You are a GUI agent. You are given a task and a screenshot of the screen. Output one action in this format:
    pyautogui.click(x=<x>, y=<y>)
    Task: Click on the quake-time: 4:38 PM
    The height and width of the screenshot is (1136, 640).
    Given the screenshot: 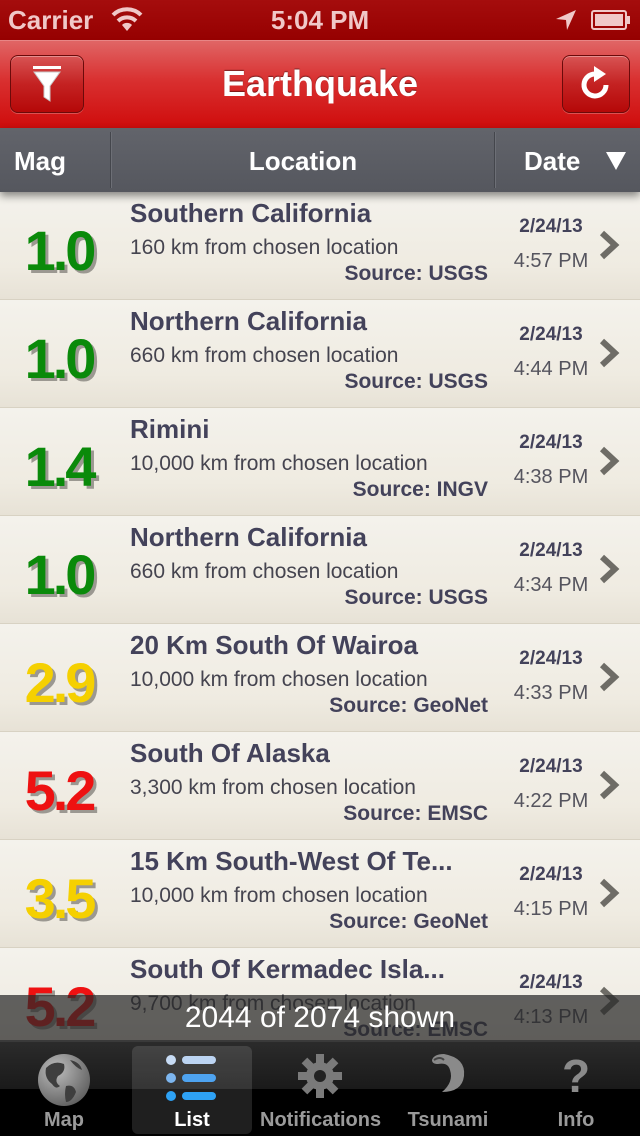 What is the action you would take?
    pyautogui.click(x=551, y=477)
    